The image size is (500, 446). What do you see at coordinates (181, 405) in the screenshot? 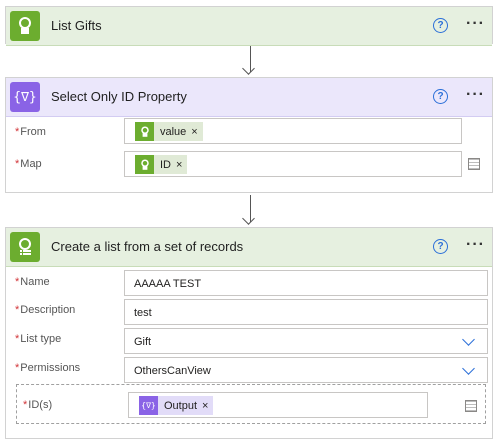
I see `token-label: Output` at bounding box center [181, 405].